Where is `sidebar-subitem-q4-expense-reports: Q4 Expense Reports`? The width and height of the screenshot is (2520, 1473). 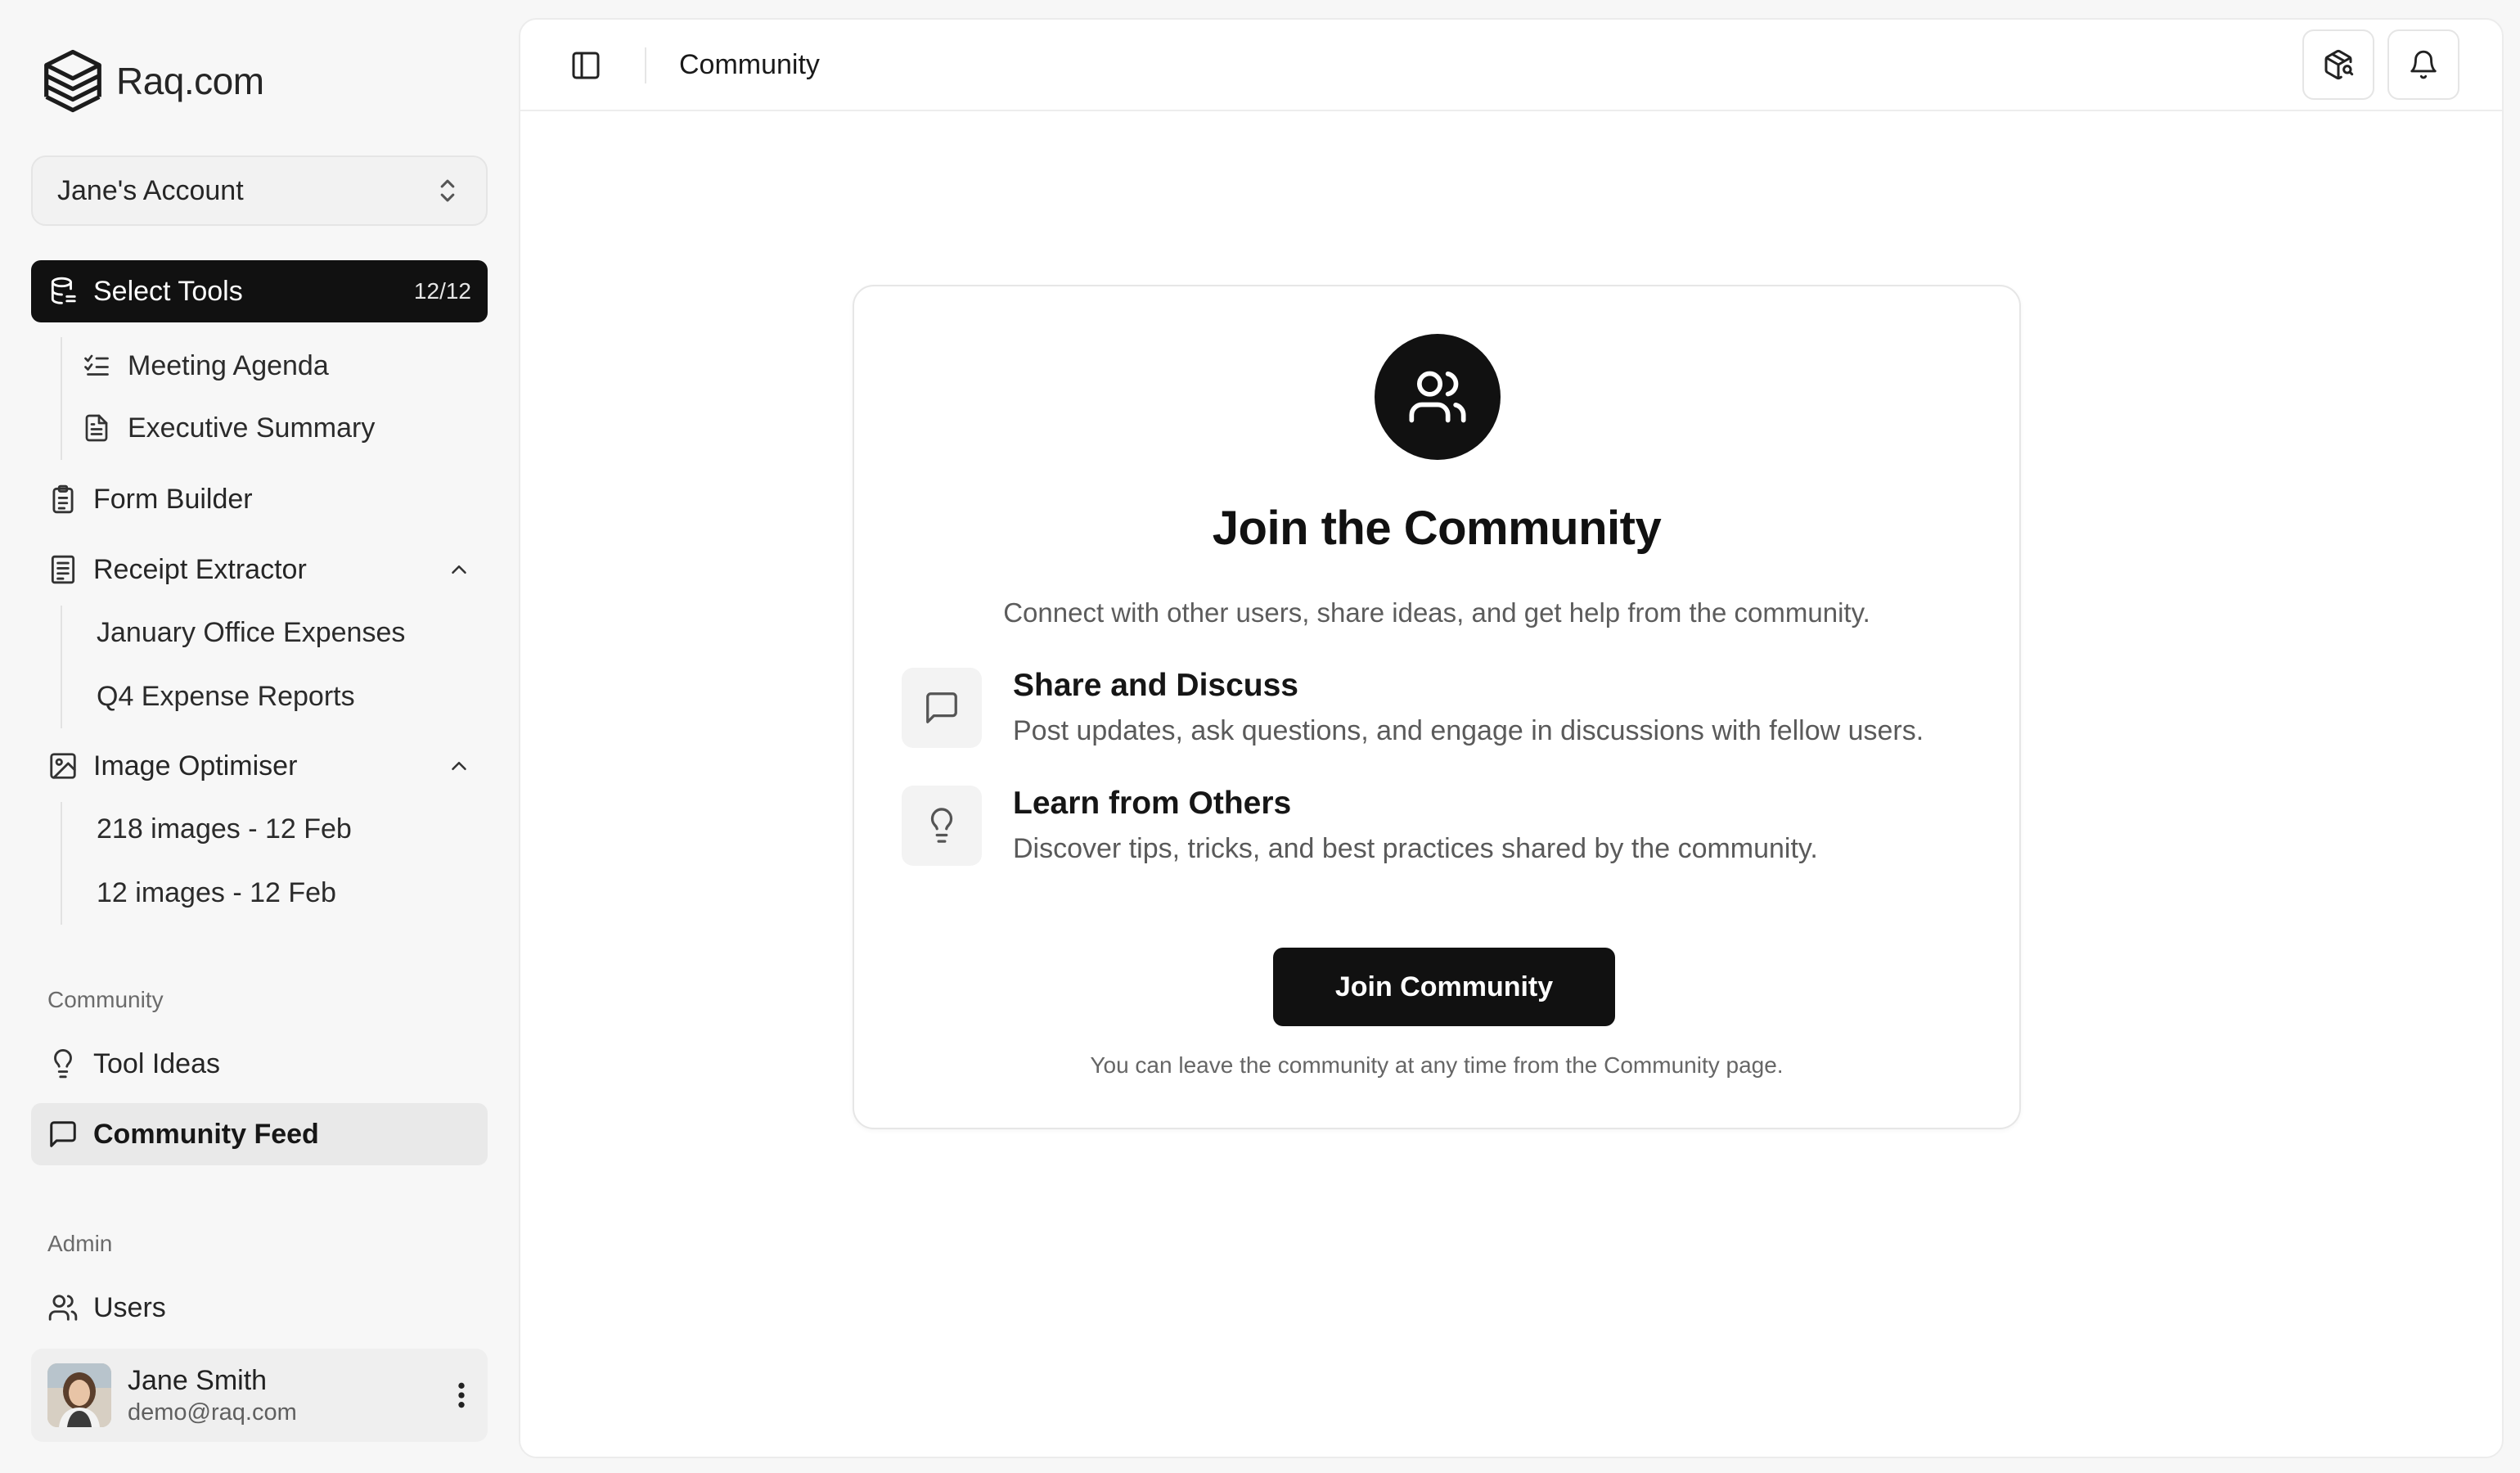 sidebar-subitem-q4-expense-reports: Q4 Expense Reports is located at coordinates (226, 696).